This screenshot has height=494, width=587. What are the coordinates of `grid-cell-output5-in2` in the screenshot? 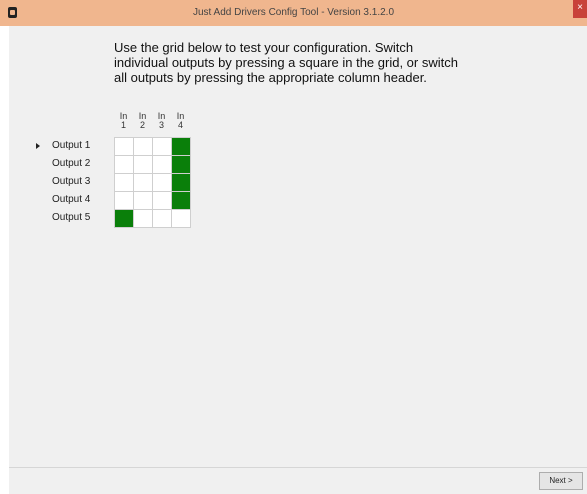 It's located at (143, 219).